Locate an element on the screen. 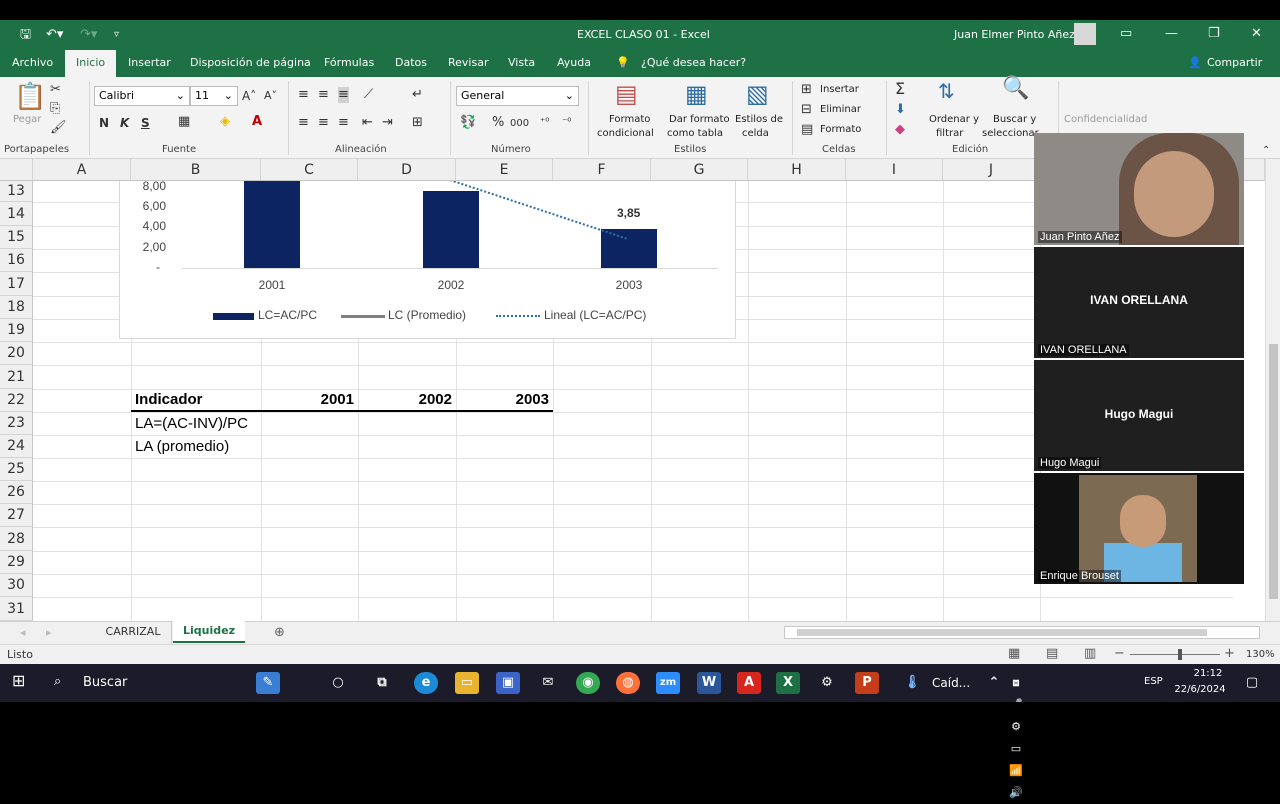 The width and height of the screenshot is (1280, 804). grow-font-icon: A˄ is located at coordinates (249, 96).